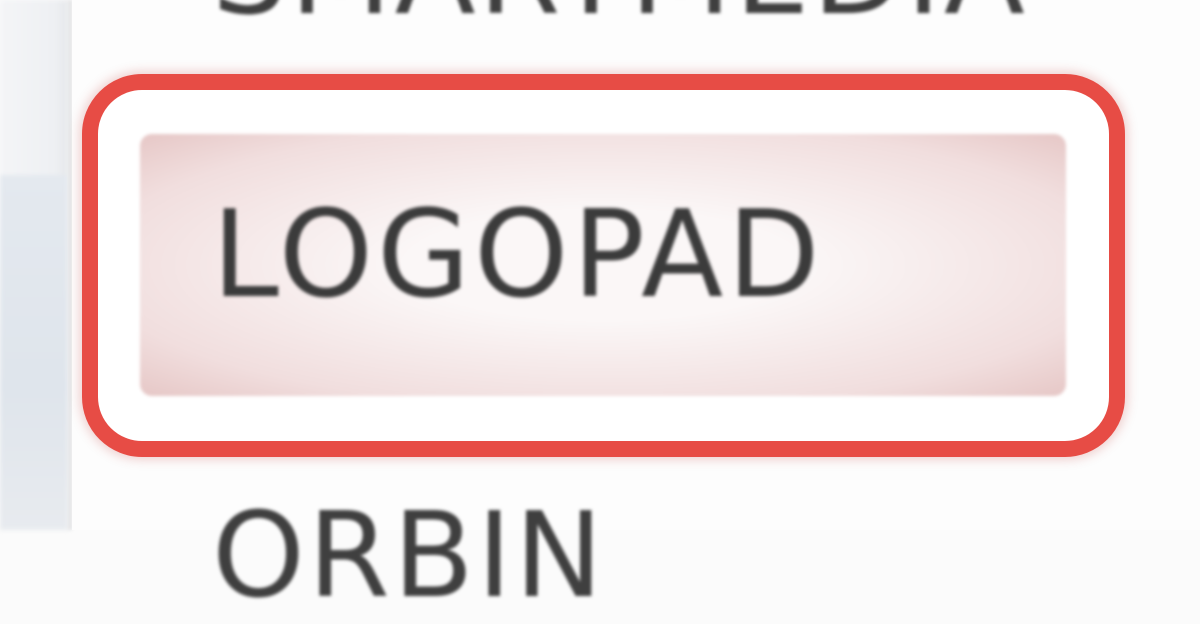 The width and height of the screenshot is (1200, 624). Describe the element at coordinates (620, 15) in the screenshot. I see `menu-item-smartmedia: SMARTMEDIA` at that location.